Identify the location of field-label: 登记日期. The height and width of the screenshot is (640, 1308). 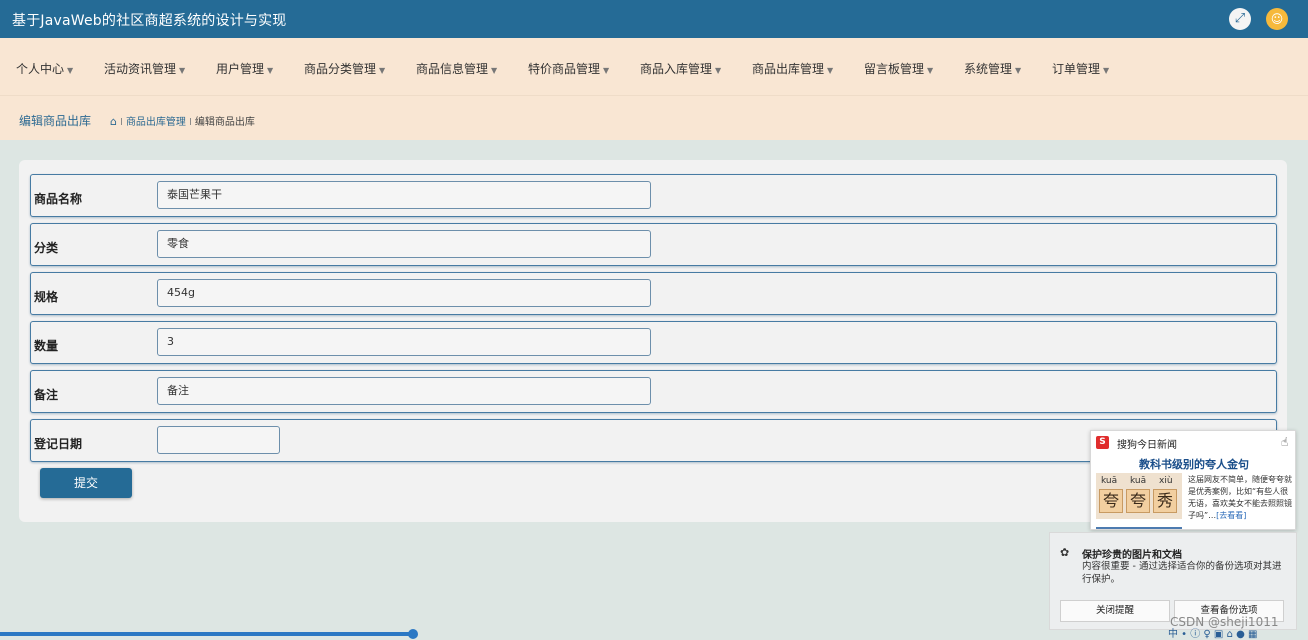
(58, 444).